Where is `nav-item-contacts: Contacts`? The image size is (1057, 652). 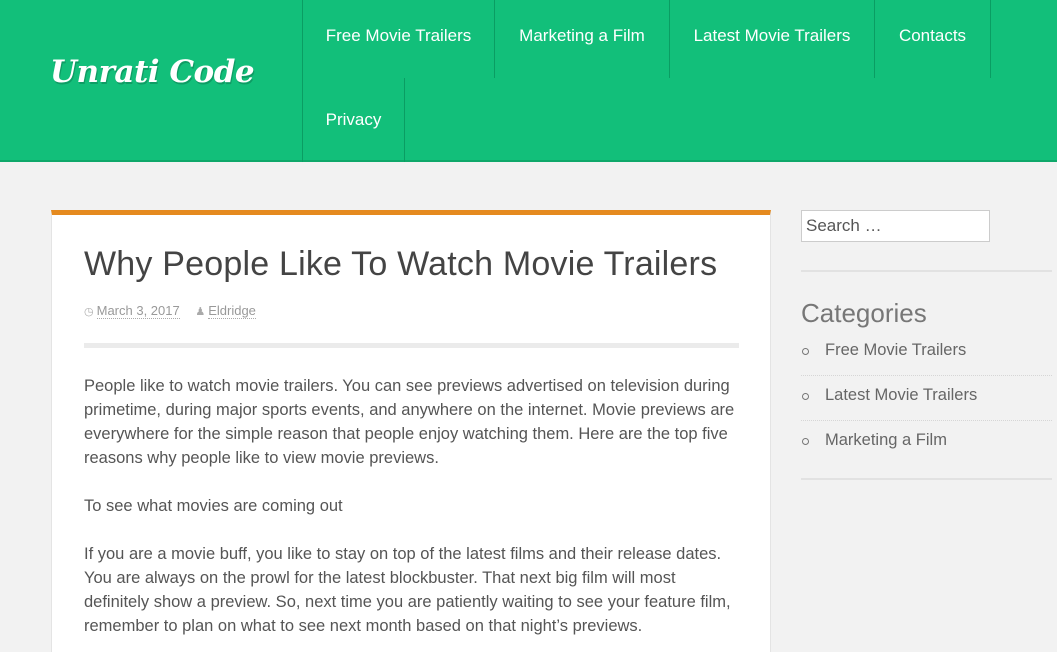 nav-item-contacts: Contacts is located at coordinates (932, 39).